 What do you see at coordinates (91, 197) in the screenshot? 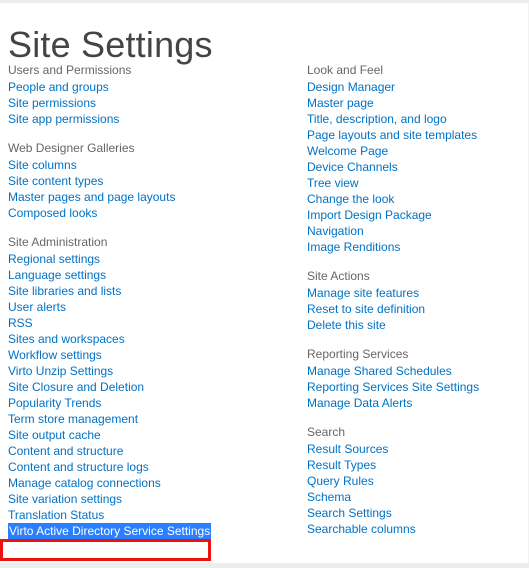
I see `settings-link-master-pages-and-page-layouts: Master pages and page layouts` at bounding box center [91, 197].